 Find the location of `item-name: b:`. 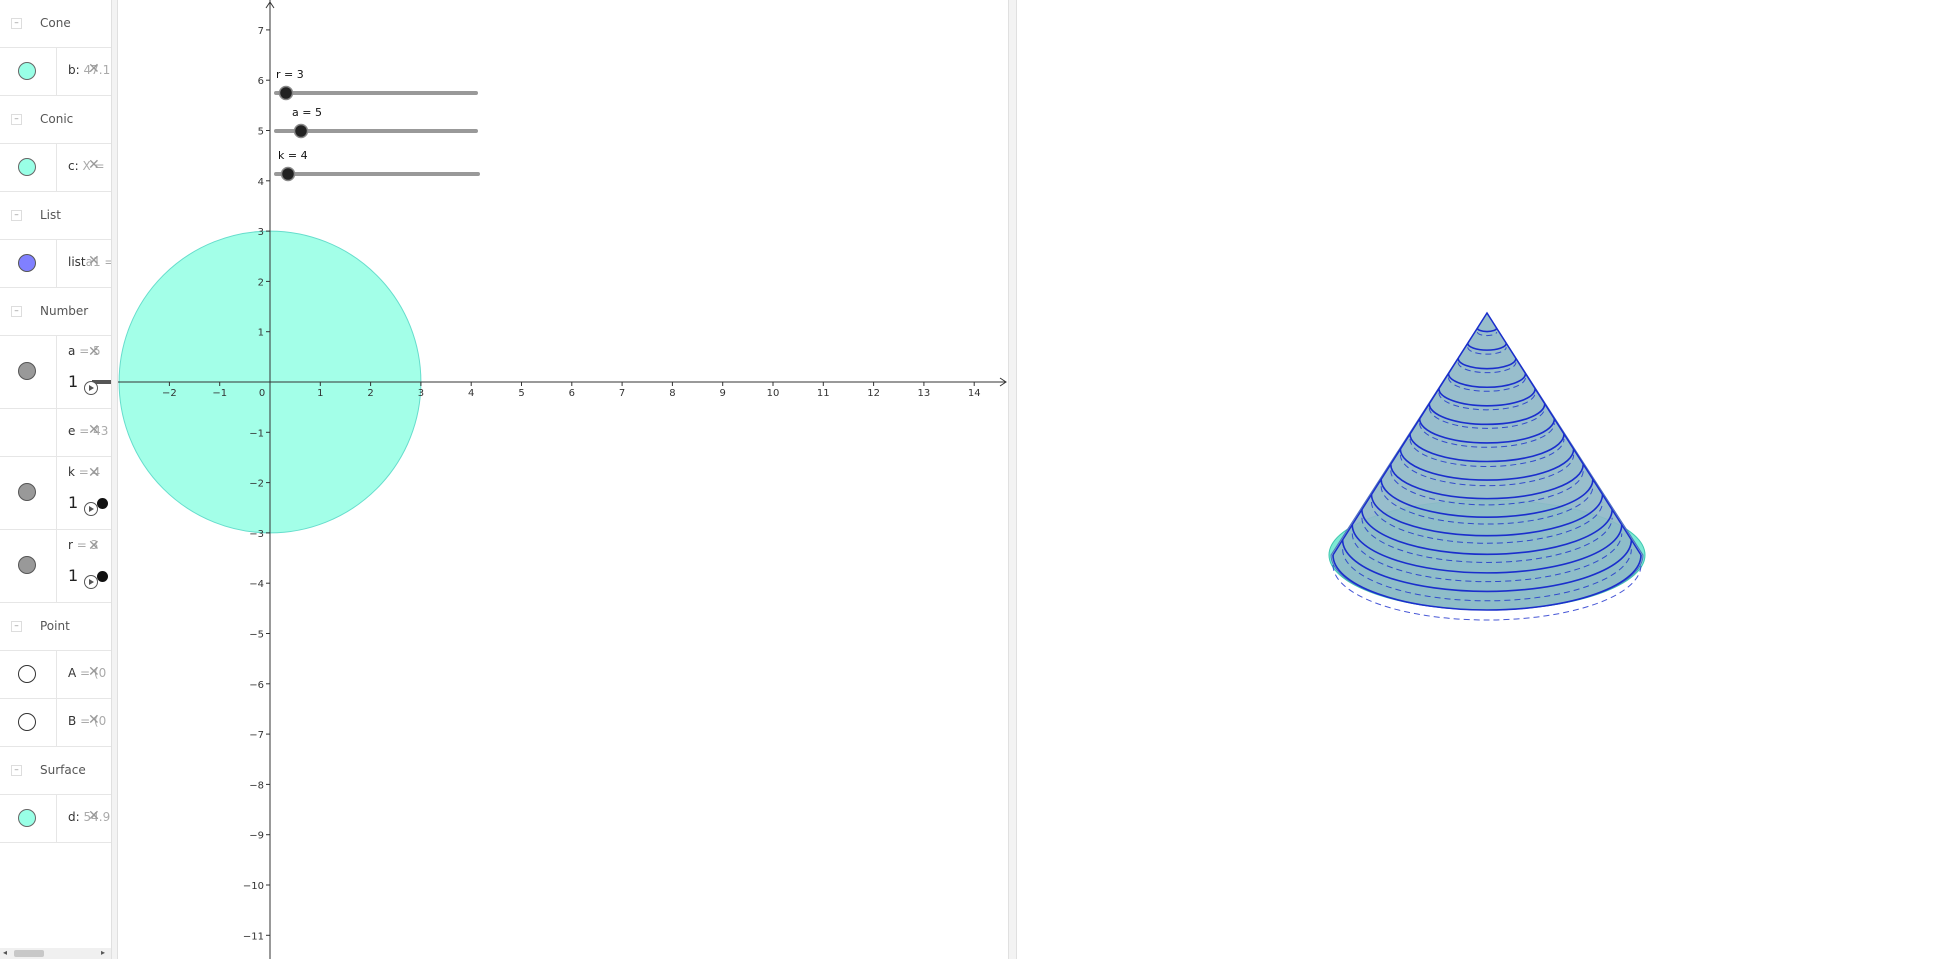

item-name: b: is located at coordinates (74, 70).